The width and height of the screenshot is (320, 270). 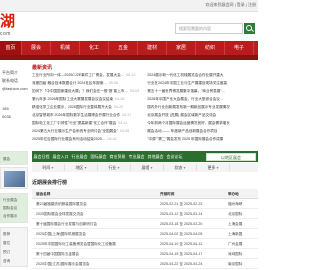 What do you see at coordinates (98, 157) in the screenshot?
I see `category-tab: 国际展会` at bounding box center [98, 157].